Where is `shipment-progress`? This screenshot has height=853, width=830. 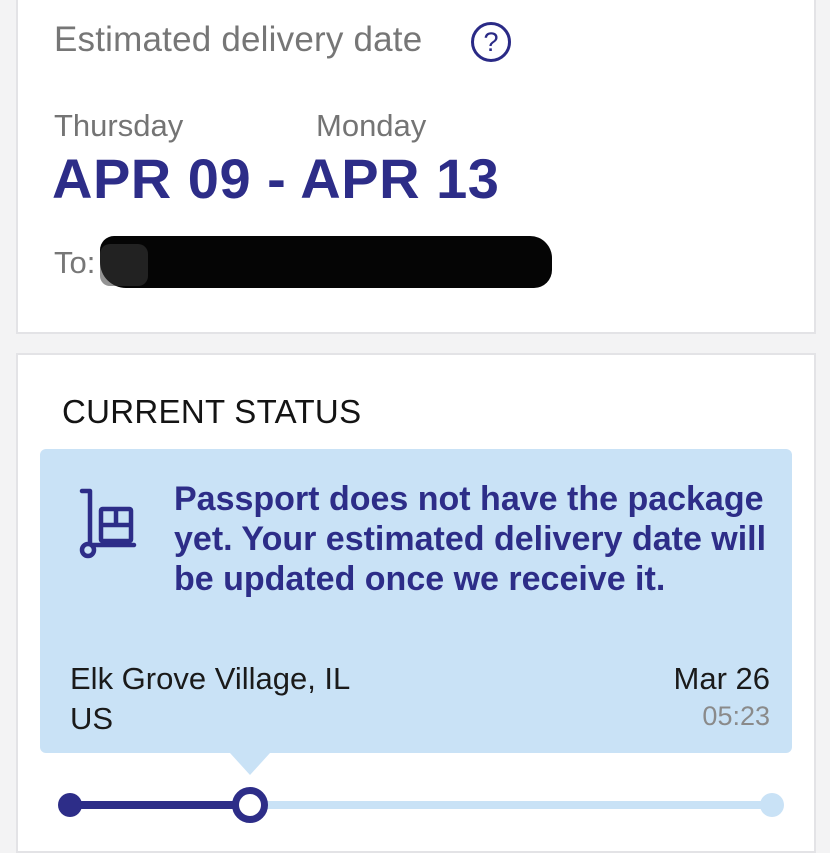
shipment-progress is located at coordinates (421, 805).